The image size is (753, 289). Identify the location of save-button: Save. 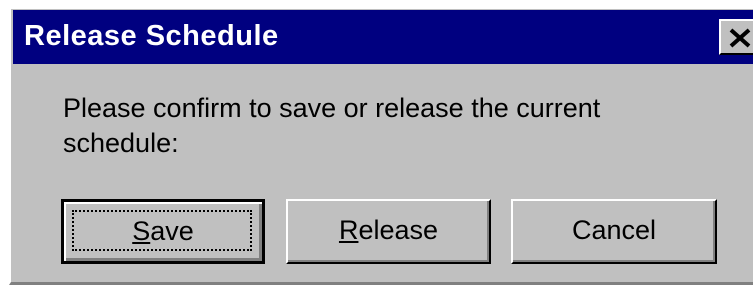
(163, 231).